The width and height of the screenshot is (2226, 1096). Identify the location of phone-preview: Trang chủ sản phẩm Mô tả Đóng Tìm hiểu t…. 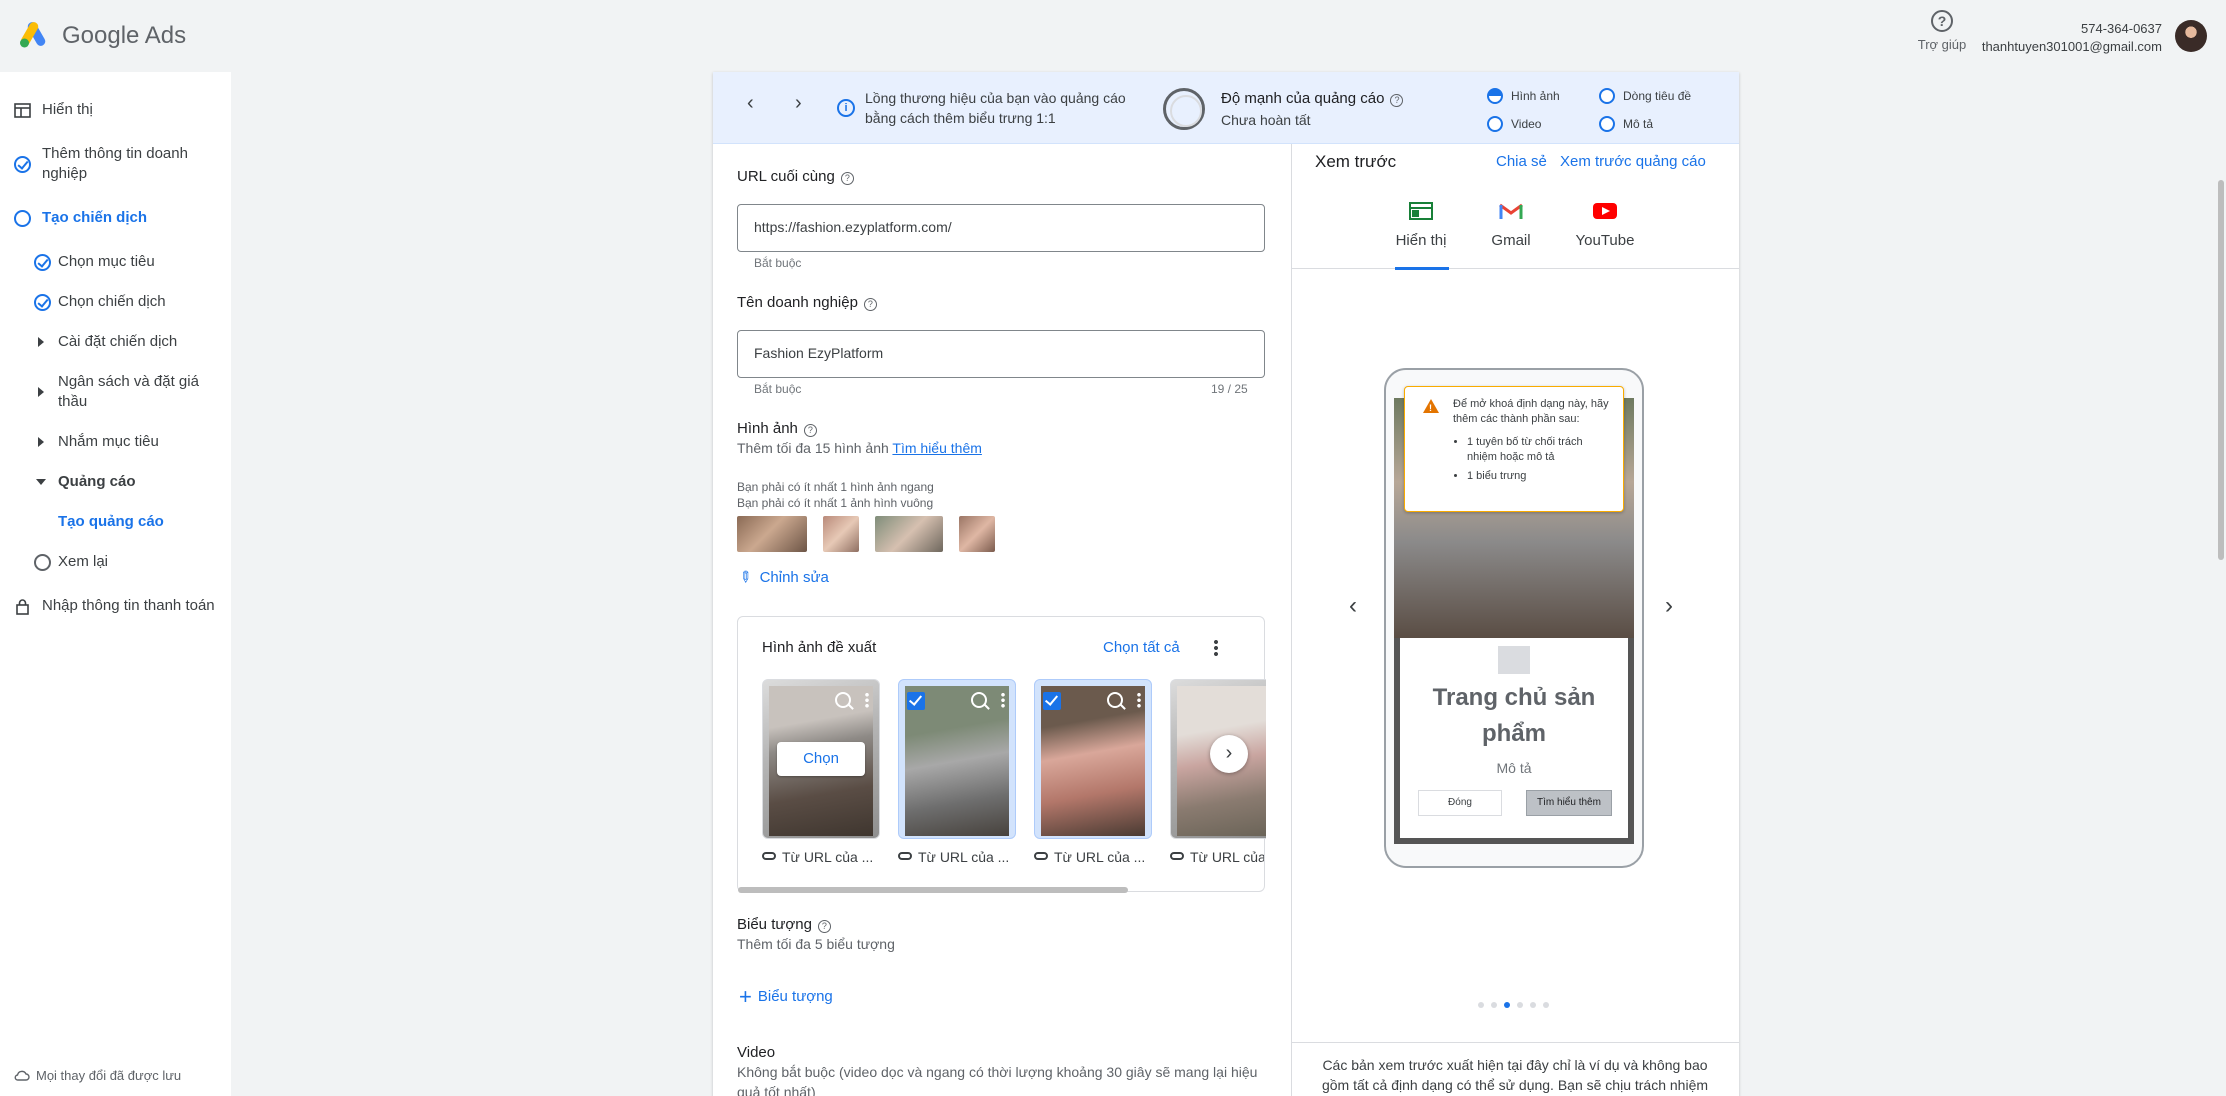
(1514, 618).